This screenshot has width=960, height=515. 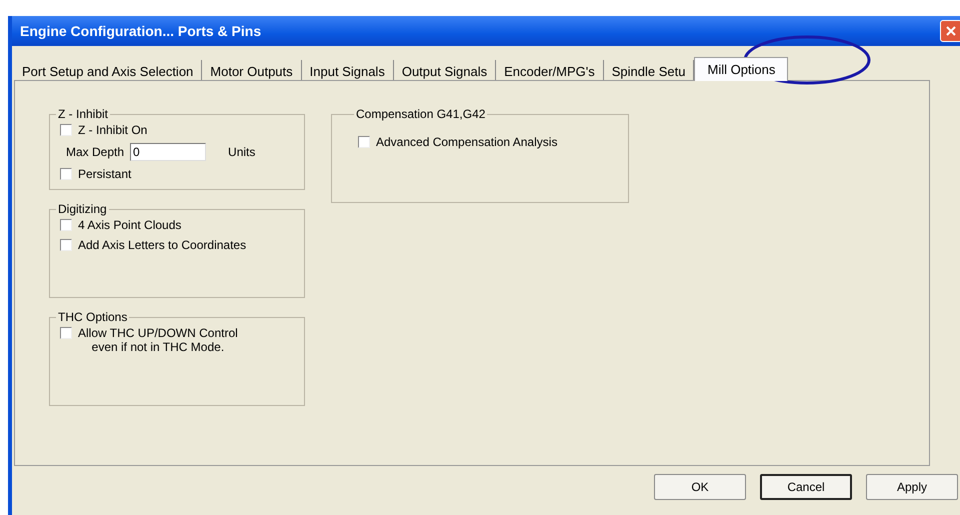 I want to click on tab: Encoder/MPG's, so click(x=550, y=70).